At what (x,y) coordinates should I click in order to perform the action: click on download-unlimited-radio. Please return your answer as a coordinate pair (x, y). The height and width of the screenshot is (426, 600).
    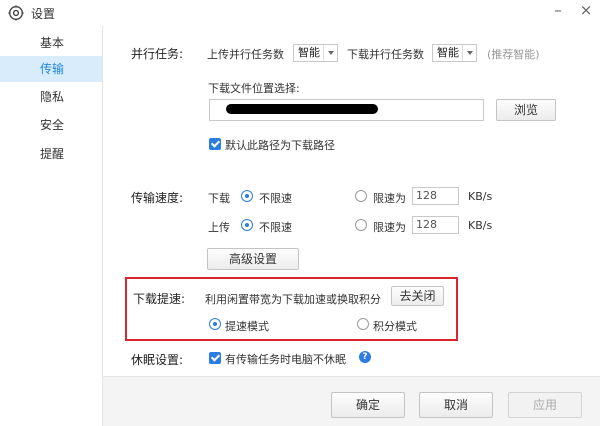
    Looking at the image, I should click on (247, 196).